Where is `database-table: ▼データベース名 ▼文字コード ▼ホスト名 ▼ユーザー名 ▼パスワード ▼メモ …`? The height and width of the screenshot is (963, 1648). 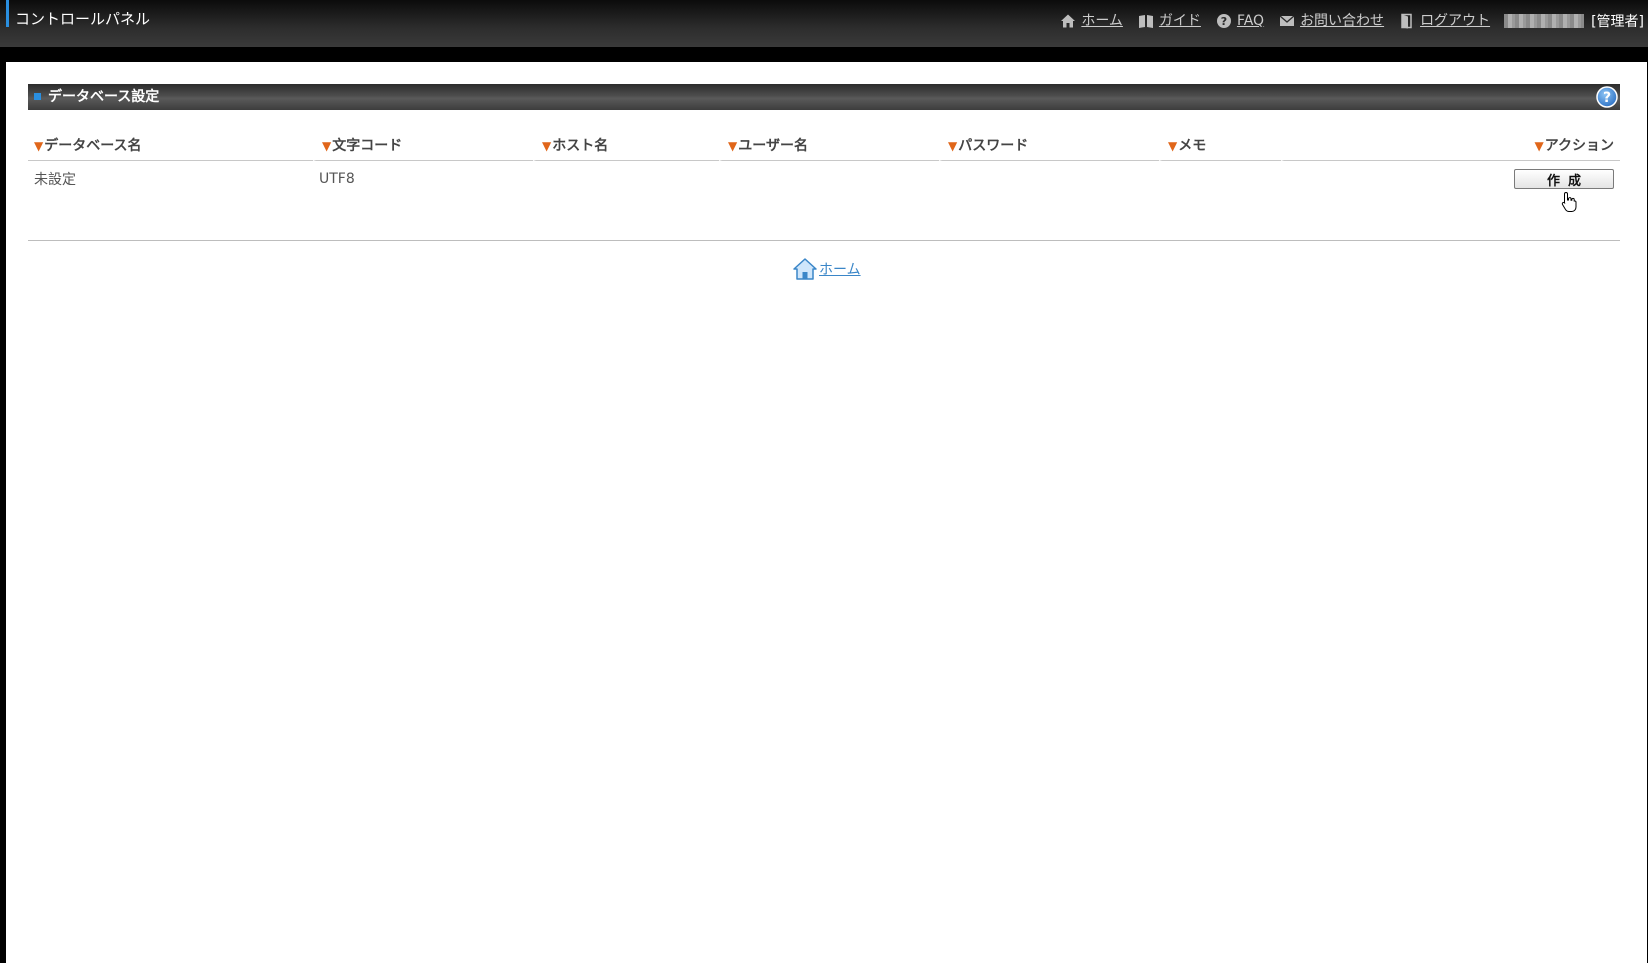
database-table: ▼データベース名 ▼文字コード ▼ホスト名 ▼ユーザー名 ▼パスワード ▼メモ … is located at coordinates (824, 163).